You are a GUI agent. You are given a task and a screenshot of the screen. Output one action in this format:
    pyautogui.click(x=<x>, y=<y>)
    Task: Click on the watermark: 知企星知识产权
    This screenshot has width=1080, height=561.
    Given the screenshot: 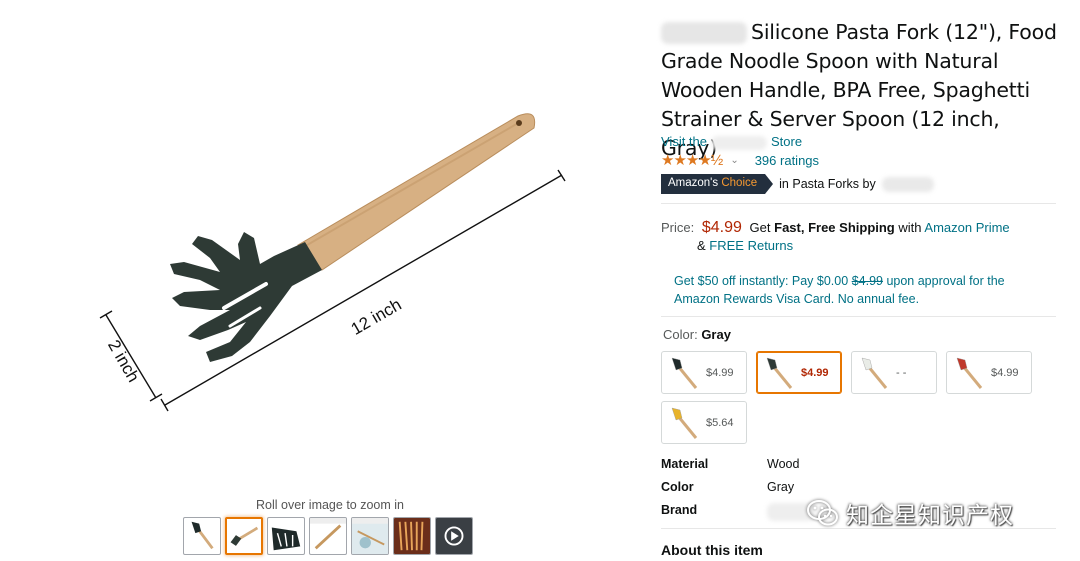 What is the action you would take?
    pyautogui.click(x=910, y=513)
    